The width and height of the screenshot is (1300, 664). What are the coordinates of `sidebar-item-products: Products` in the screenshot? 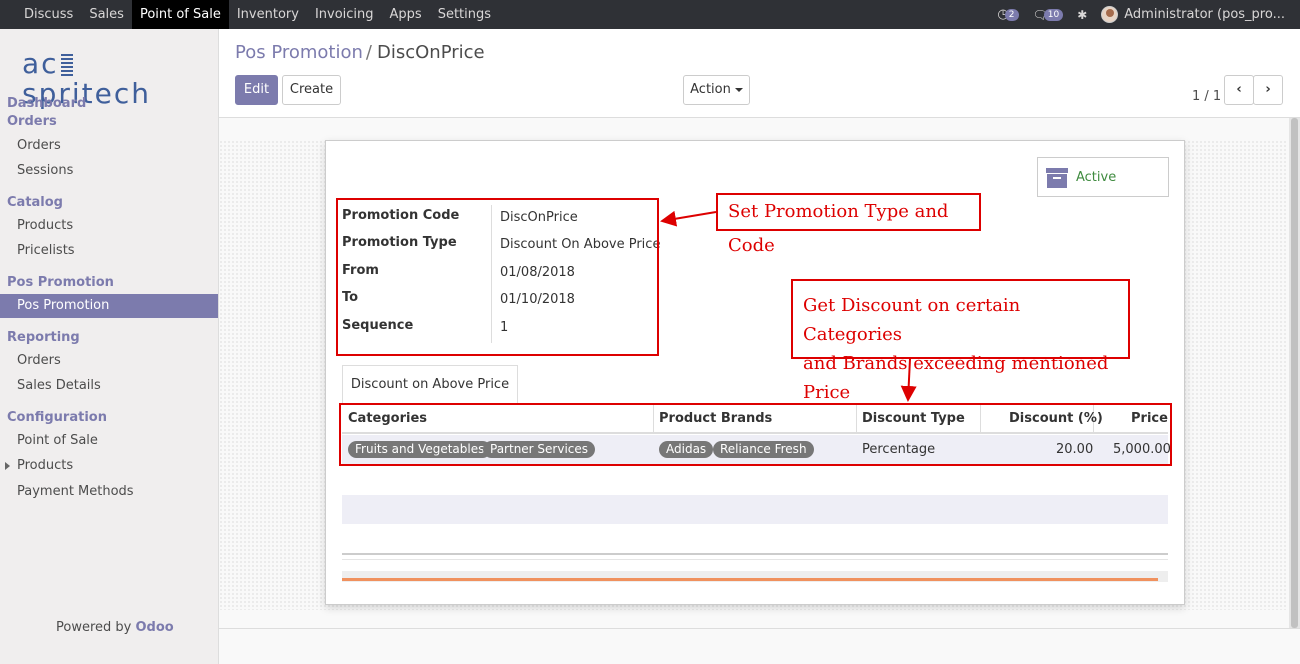 It's located at (109, 226).